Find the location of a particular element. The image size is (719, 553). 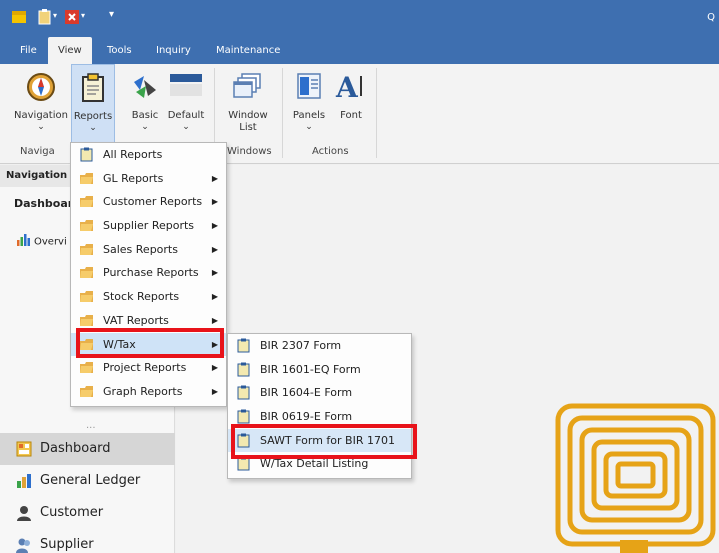

menu-item-supplier-reports: Supplier Reports ▶ is located at coordinates (148, 226).